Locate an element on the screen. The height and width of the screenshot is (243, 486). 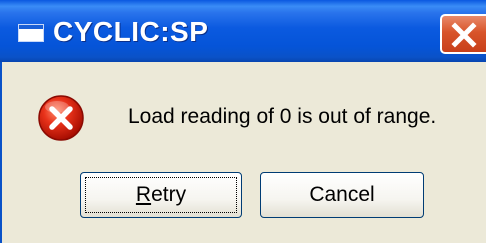
retry-label: Retry is located at coordinates (161, 194).